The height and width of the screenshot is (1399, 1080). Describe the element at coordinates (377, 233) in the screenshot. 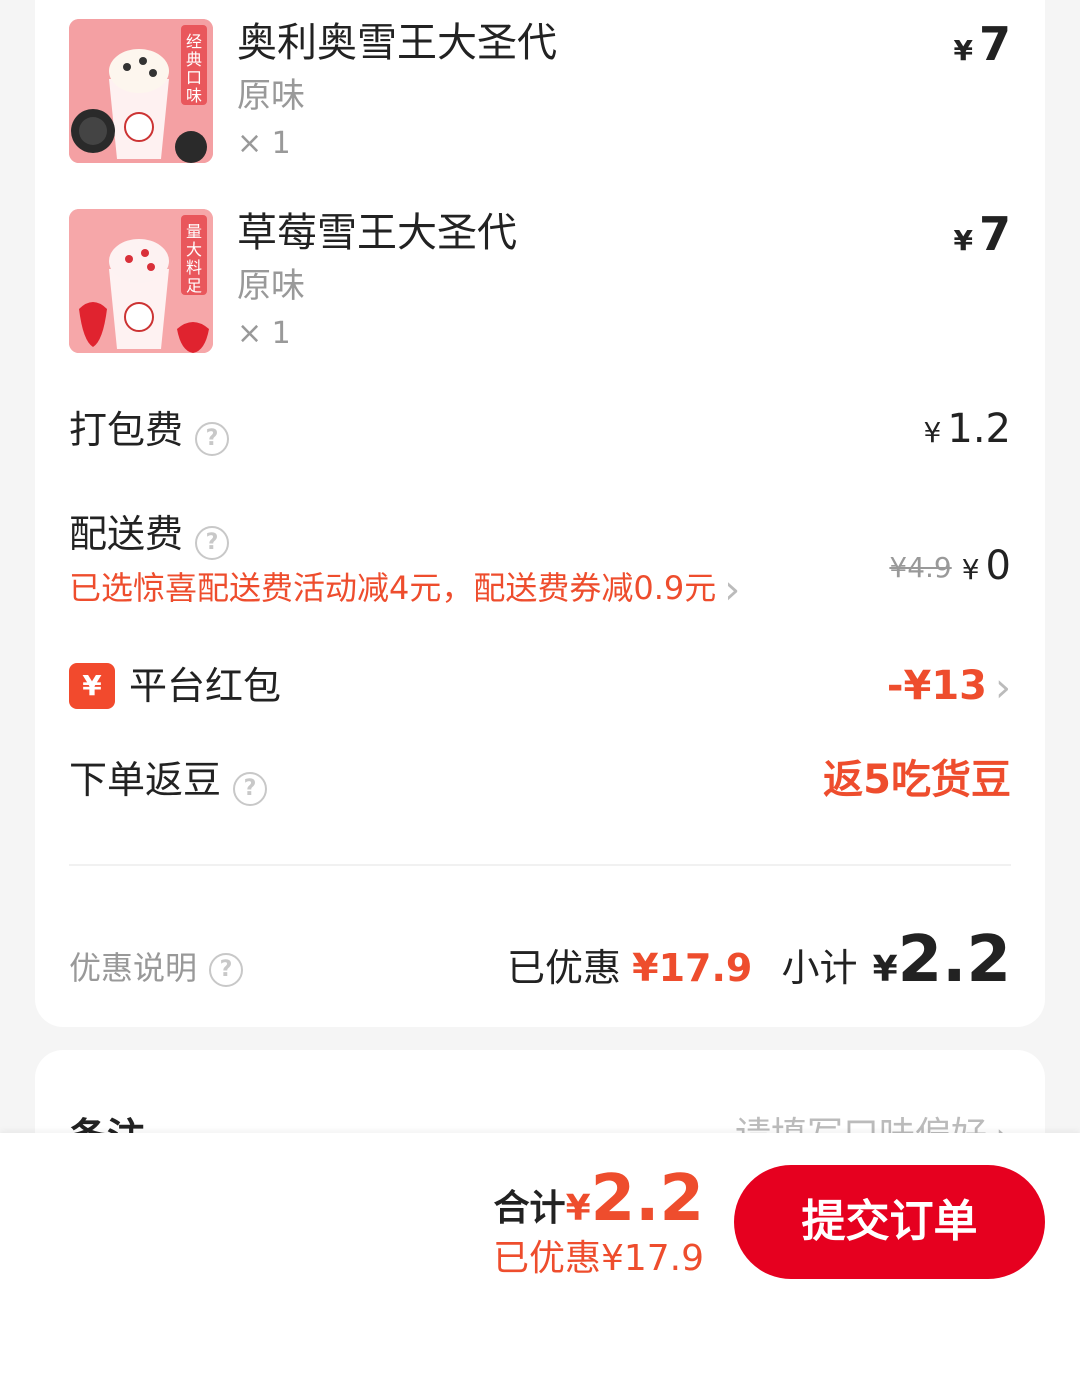

I see `item-name: 草莓雪王大圣代` at that location.